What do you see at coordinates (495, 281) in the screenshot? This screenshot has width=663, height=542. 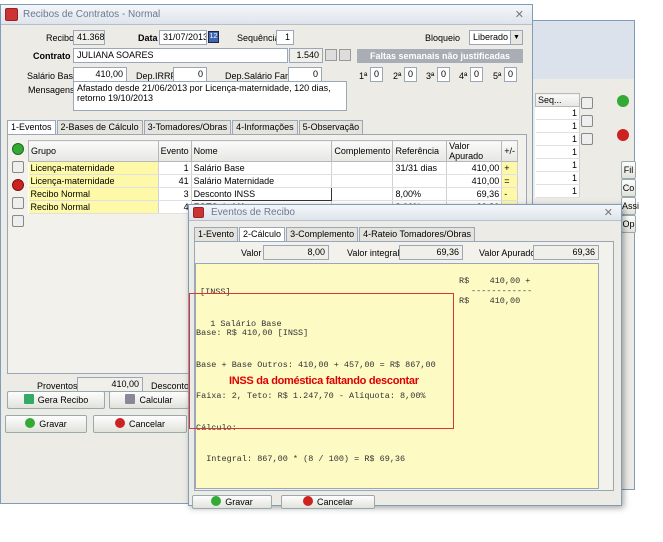 I see `calc-right-value-1: R$ 410,00 +` at bounding box center [495, 281].